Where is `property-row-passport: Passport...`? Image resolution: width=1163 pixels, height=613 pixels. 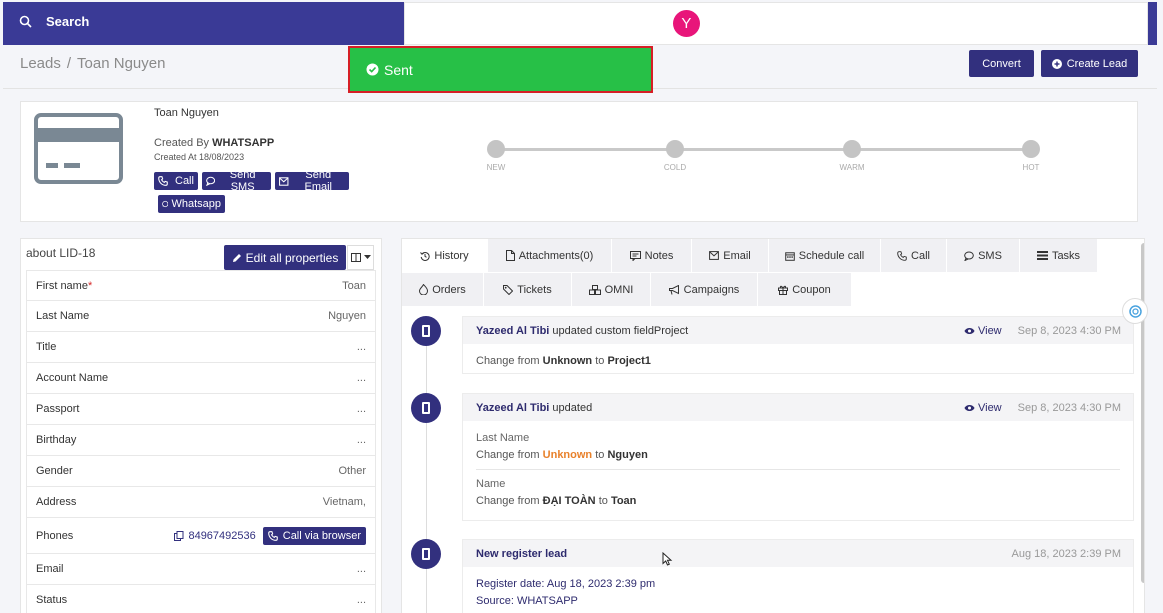
property-row-passport: Passport... is located at coordinates (201, 409).